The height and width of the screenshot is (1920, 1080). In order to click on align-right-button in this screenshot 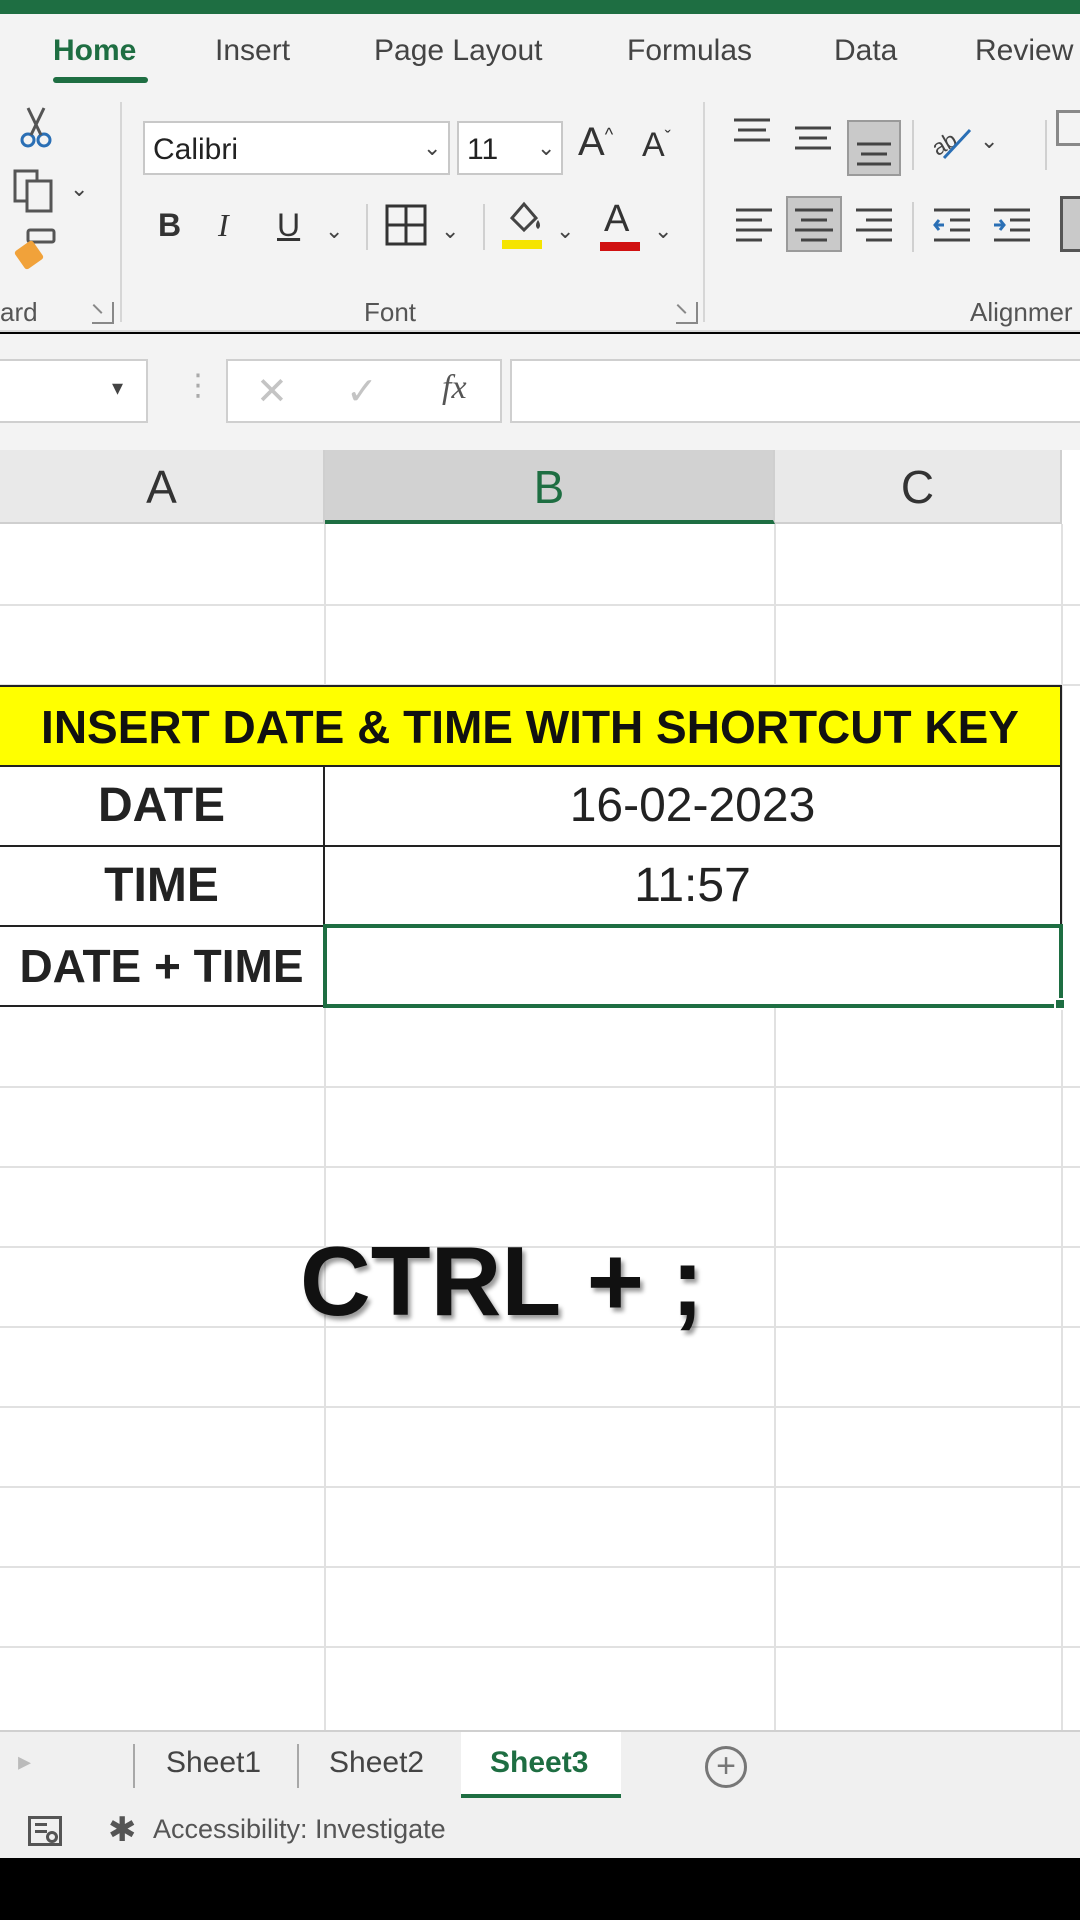, I will do `click(876, 226)`.